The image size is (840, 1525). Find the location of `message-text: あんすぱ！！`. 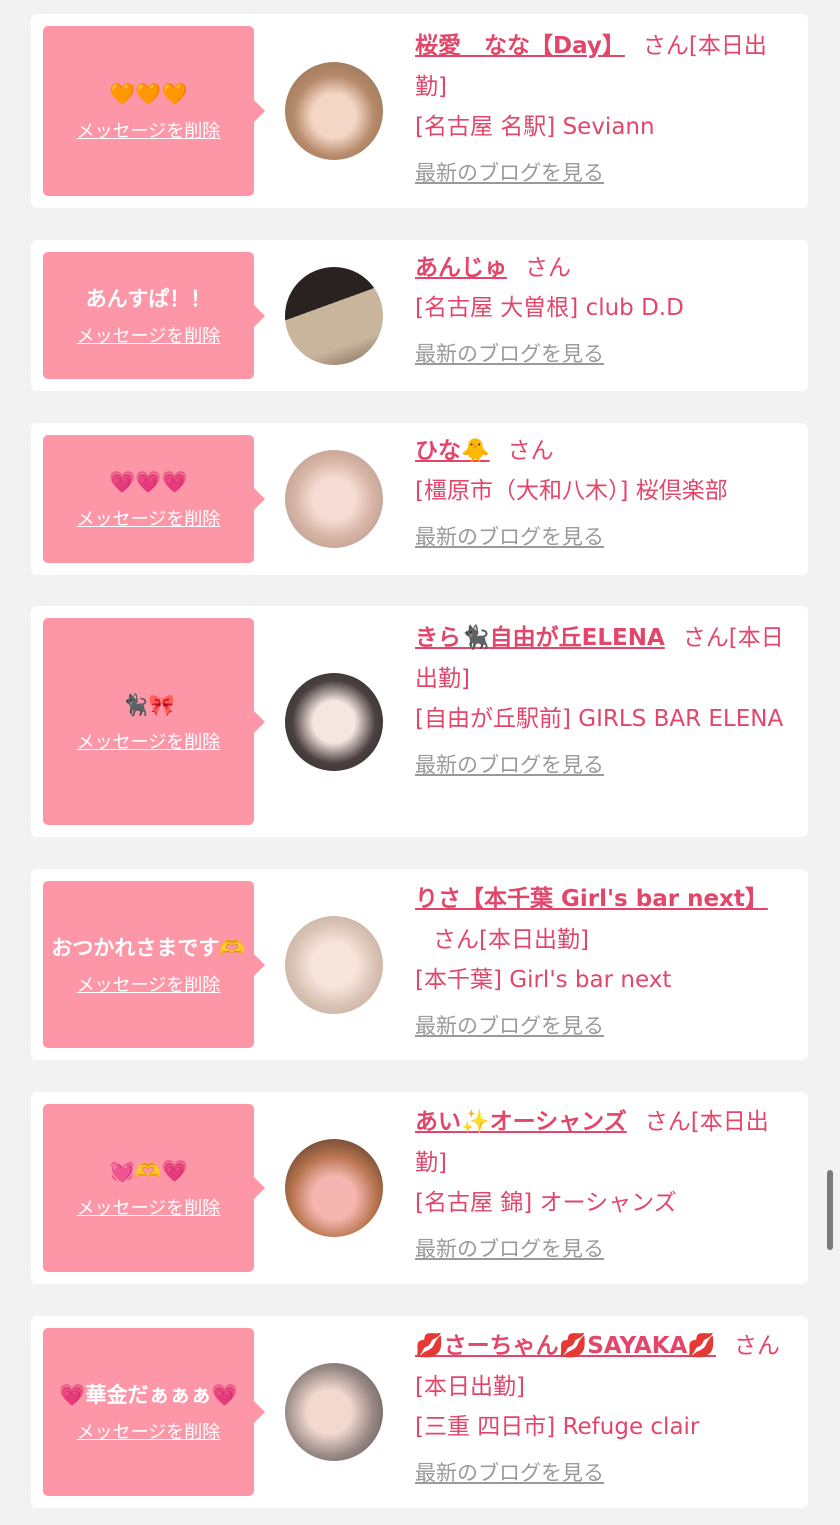

message-text: あんすぱ！！ is located at coordinates (148, 298).